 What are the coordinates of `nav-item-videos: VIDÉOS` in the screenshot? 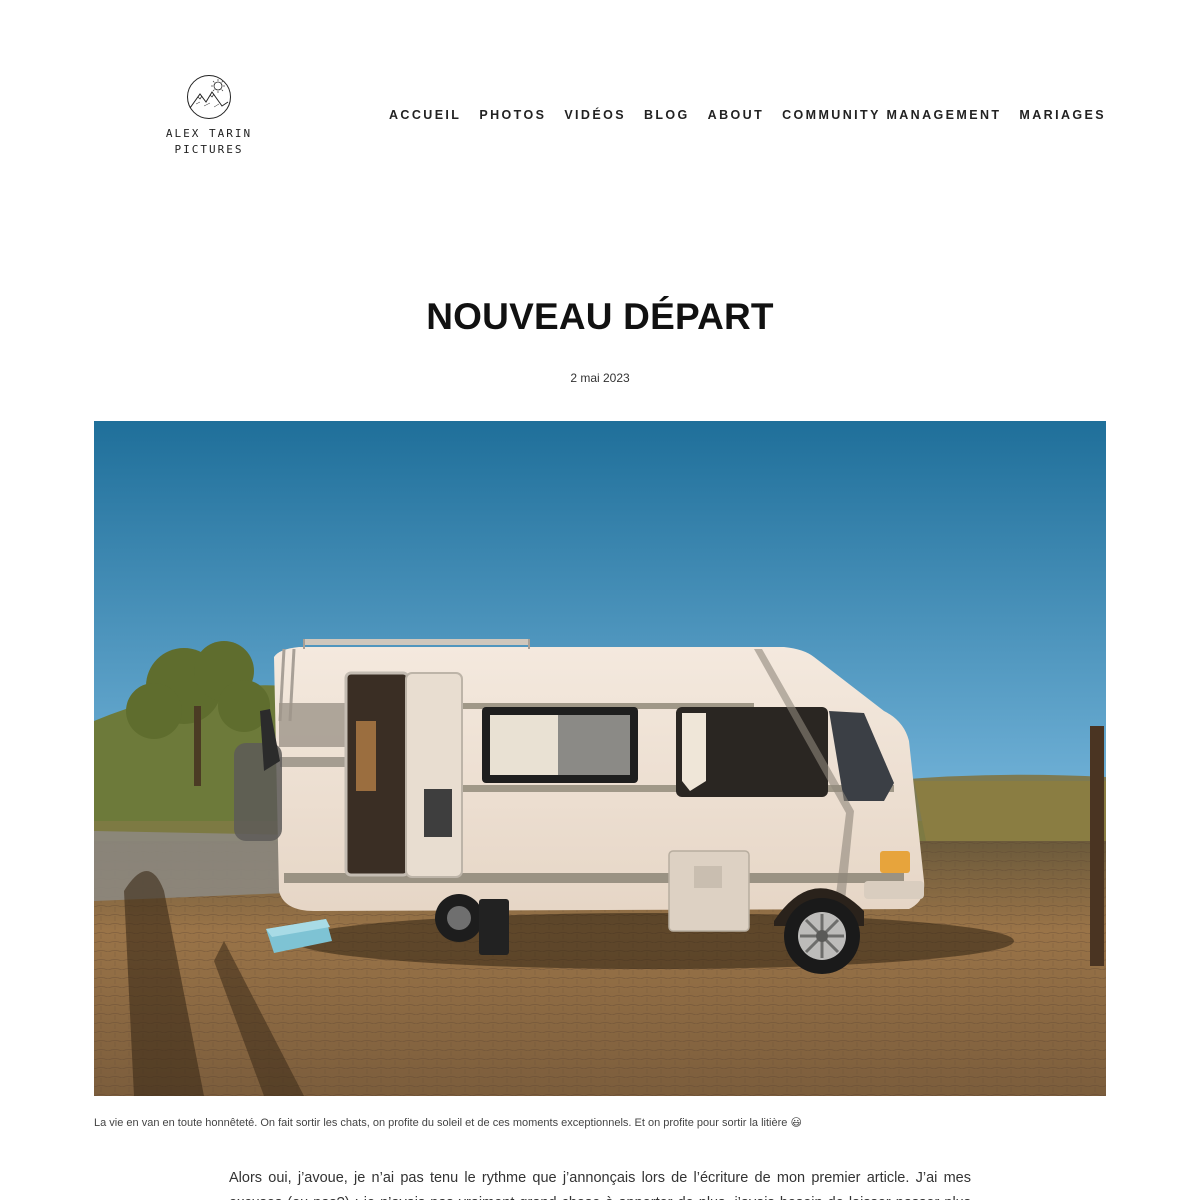 It's located at (595, 115).